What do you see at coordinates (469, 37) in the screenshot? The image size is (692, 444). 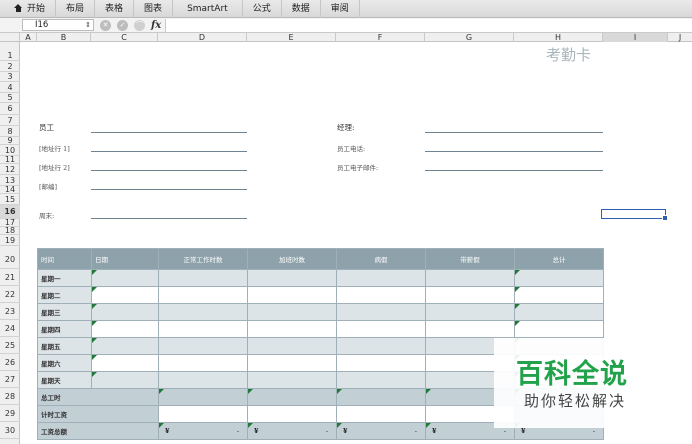 I see `column-header-g: G` at bounding box center [469, 37].